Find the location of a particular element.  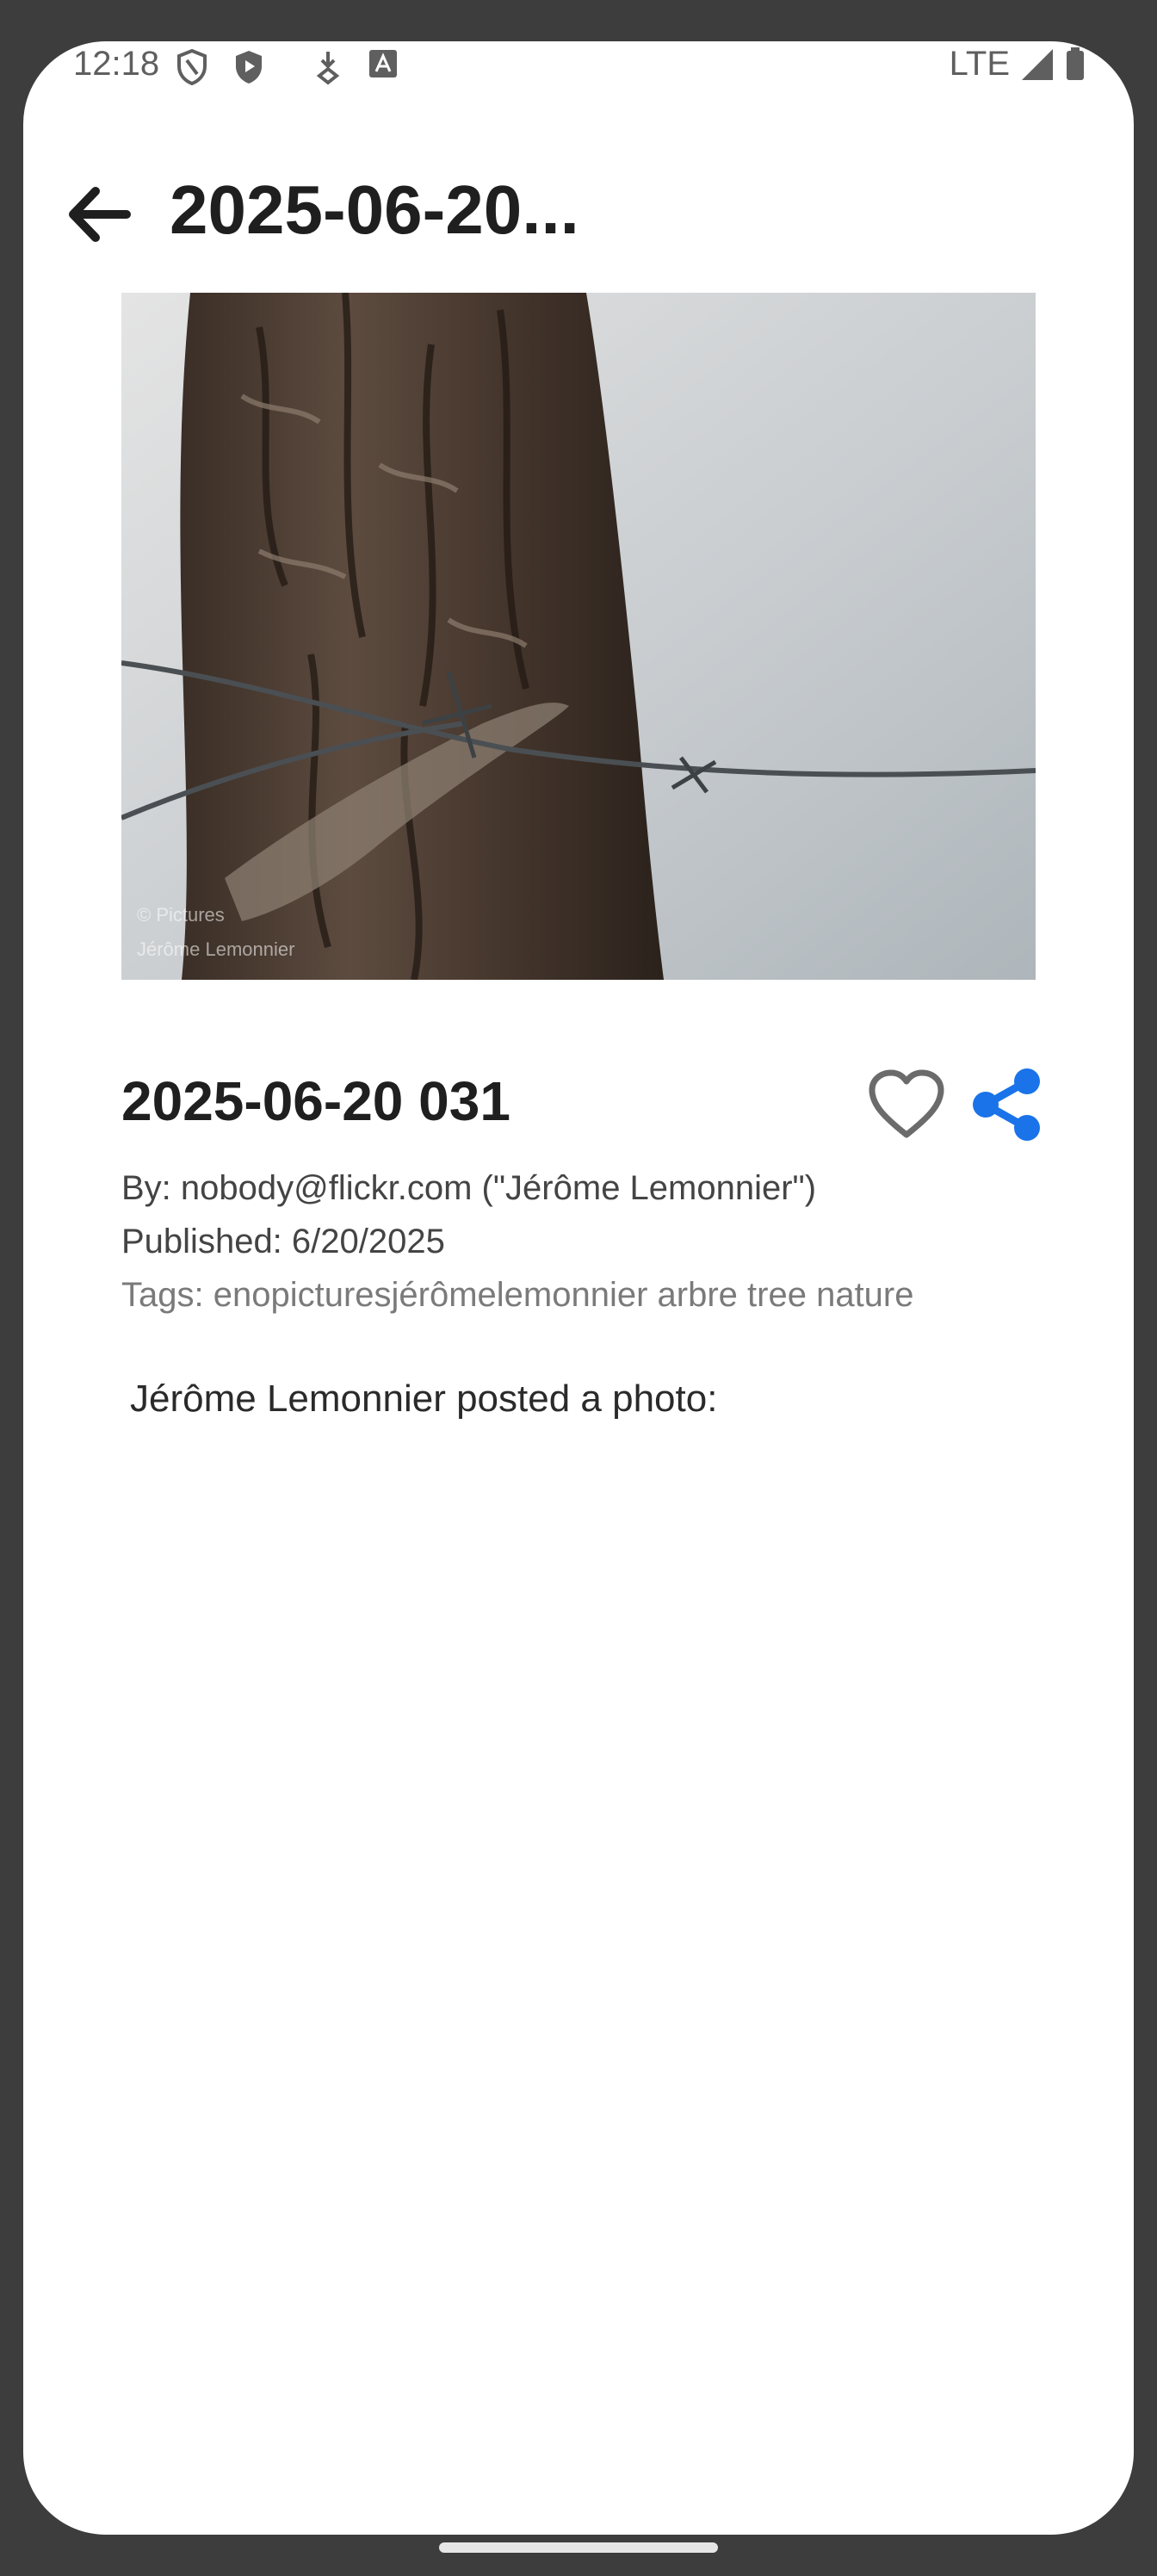

signal-icon is located at coordinates (1037, 64).